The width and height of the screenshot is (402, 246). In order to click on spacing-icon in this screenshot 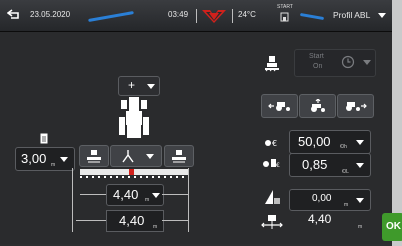, I will do `click(272, 222)`.